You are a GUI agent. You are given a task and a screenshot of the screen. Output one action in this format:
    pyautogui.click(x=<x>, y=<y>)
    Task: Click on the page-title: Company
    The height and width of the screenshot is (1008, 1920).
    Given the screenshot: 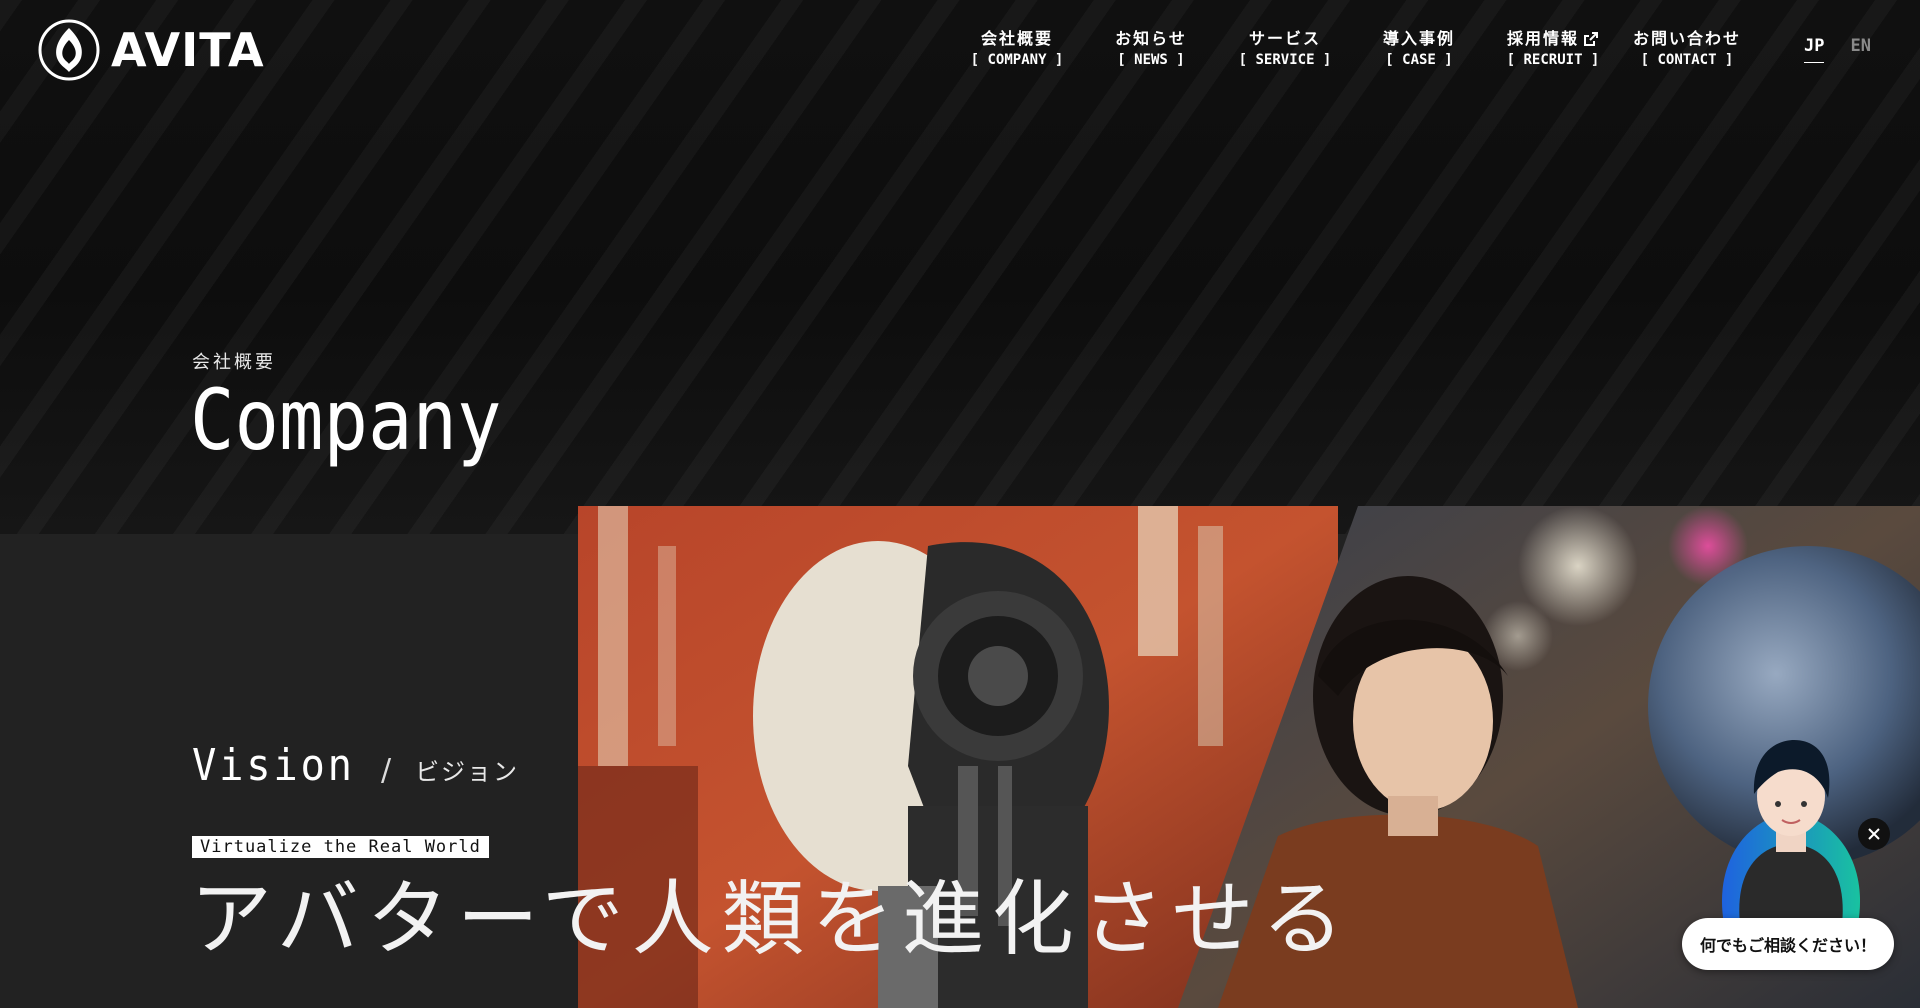 What is the action you would take?
    pyautogui.click(x=346, y=420)
    